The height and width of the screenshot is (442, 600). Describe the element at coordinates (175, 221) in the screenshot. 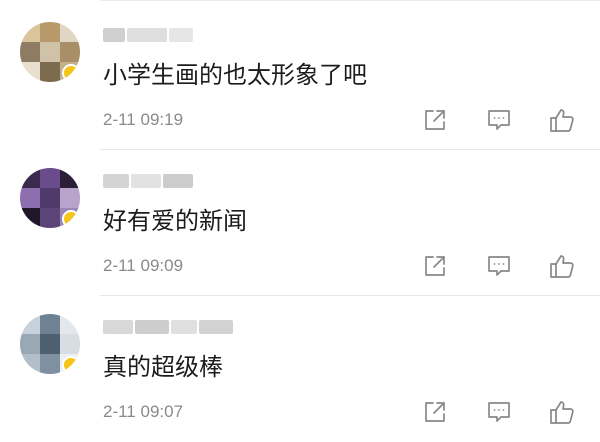

I see `comment-text: 好有爱的新闻` at that location.